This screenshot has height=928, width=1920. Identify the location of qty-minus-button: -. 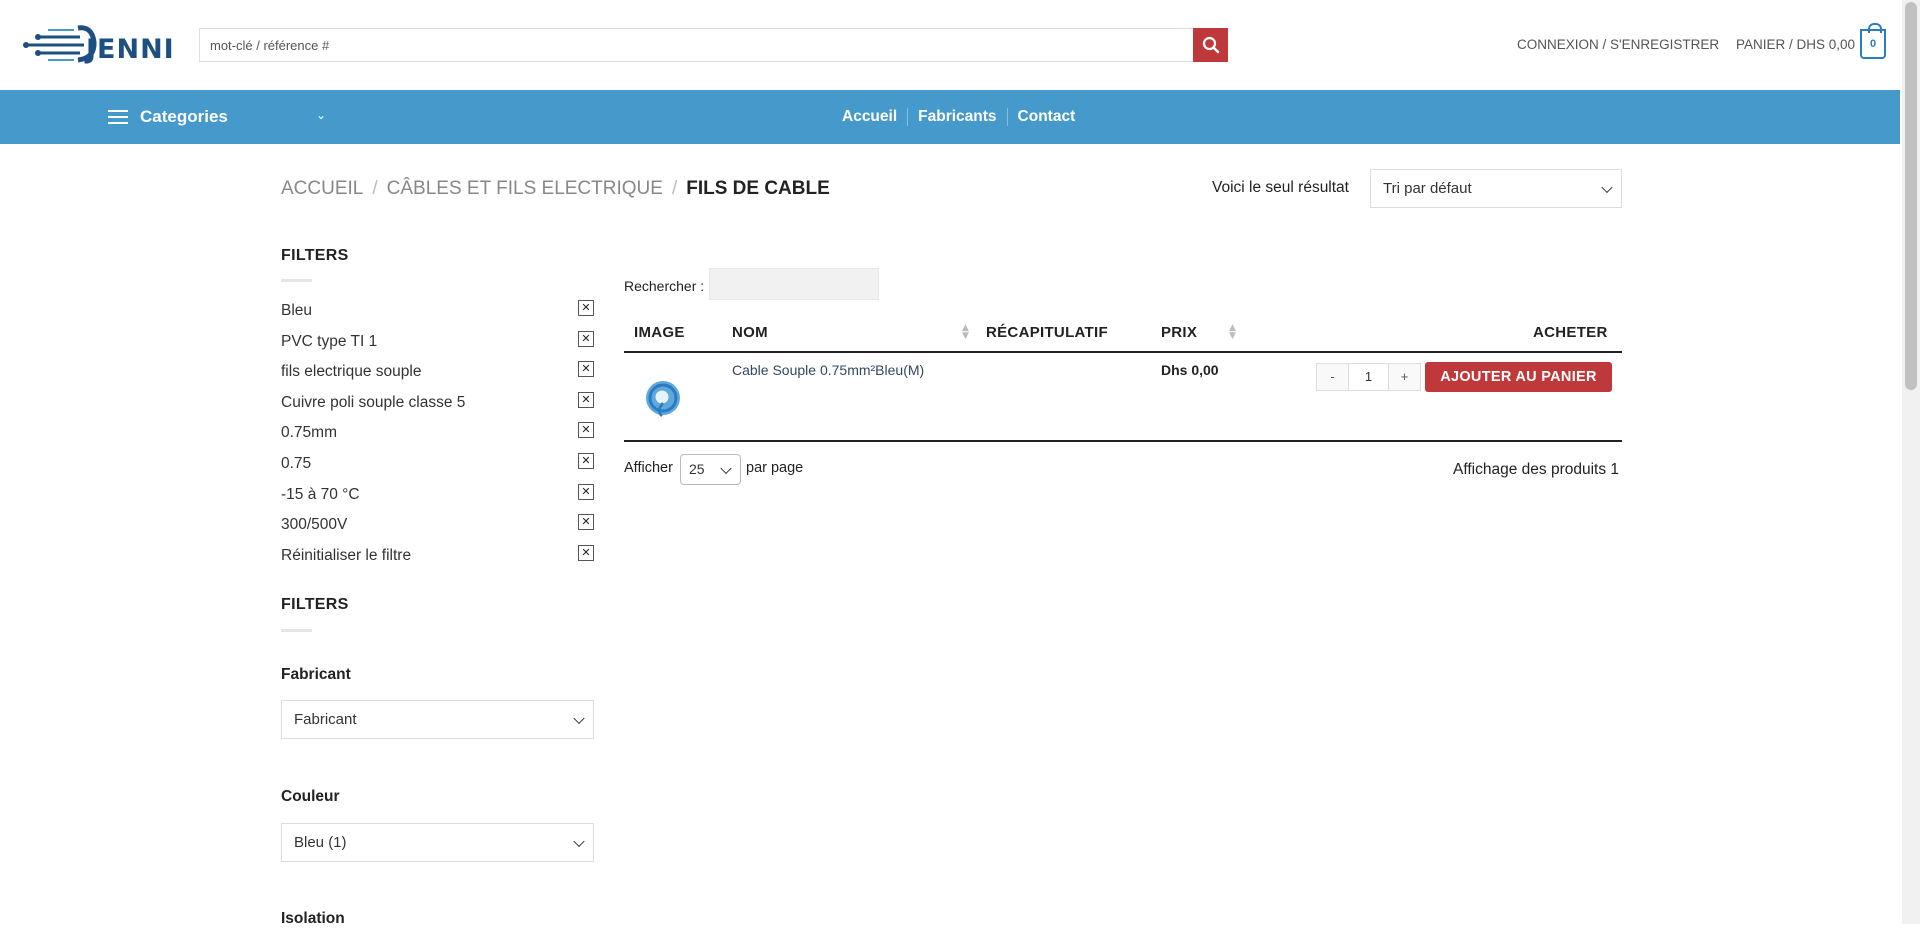
(1332, 377).